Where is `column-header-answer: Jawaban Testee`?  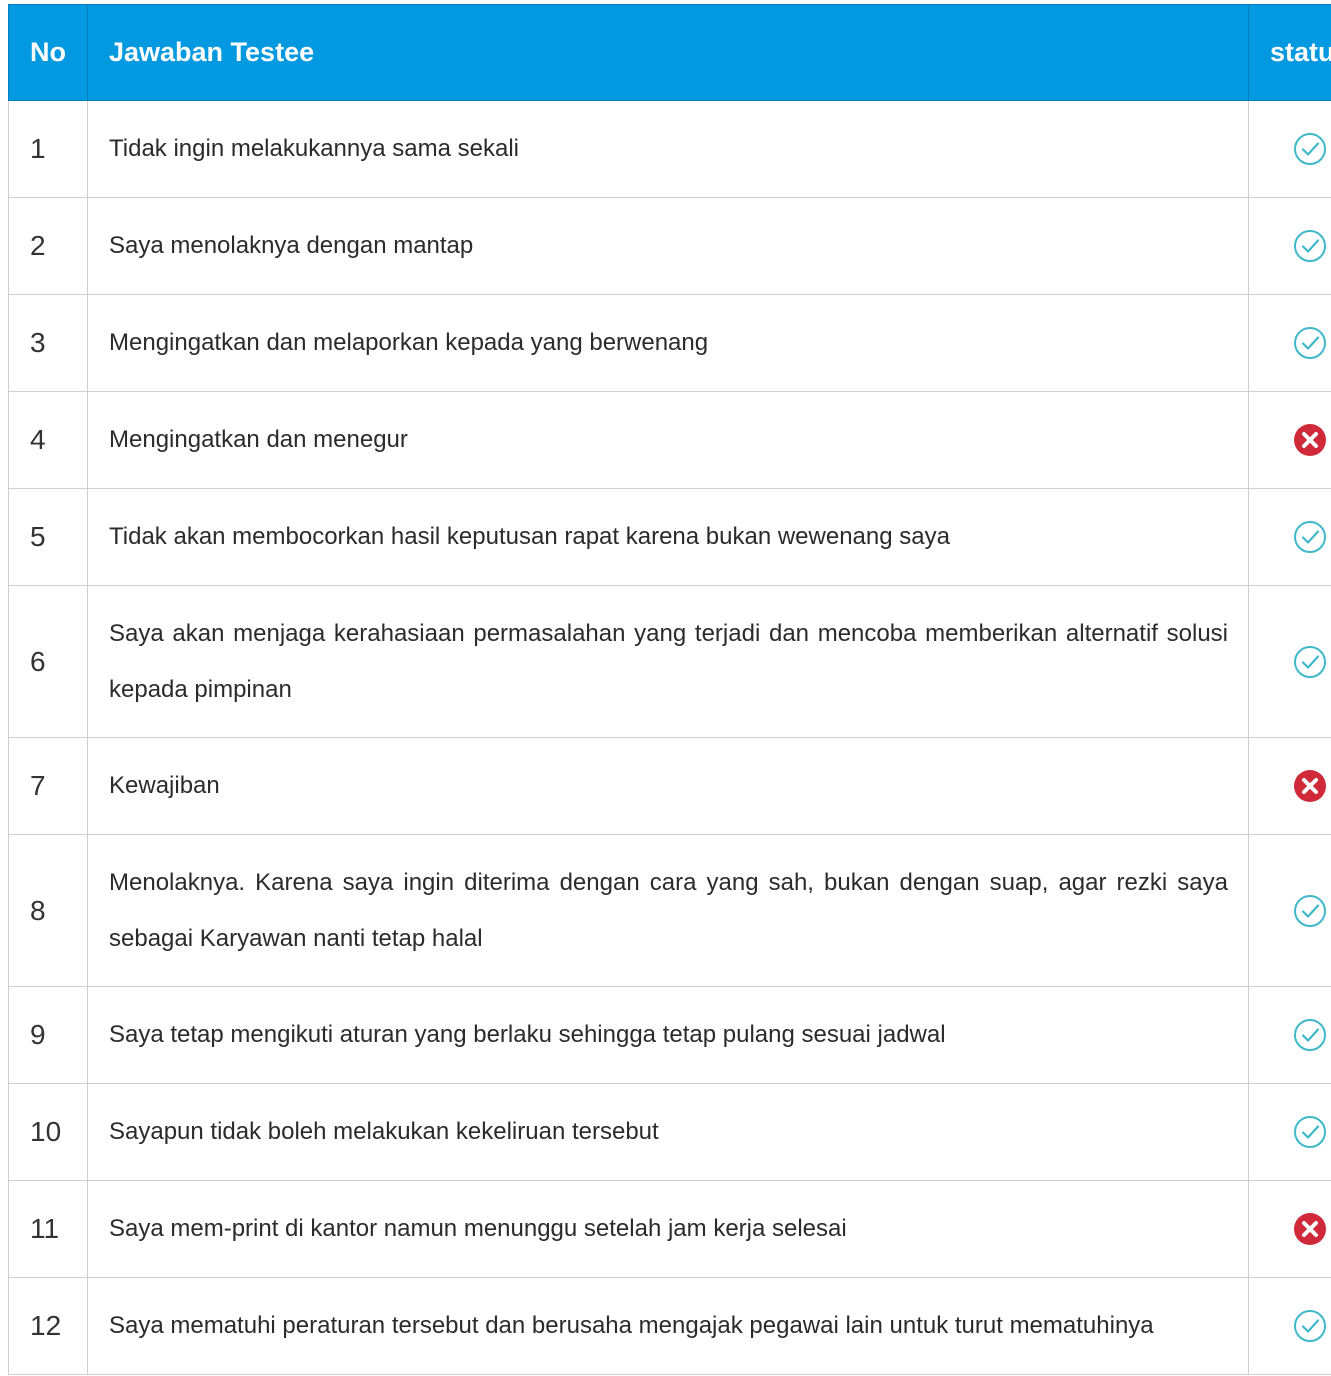
column-header-answer: Jawaban Testee is located at coordinates (668, 52).